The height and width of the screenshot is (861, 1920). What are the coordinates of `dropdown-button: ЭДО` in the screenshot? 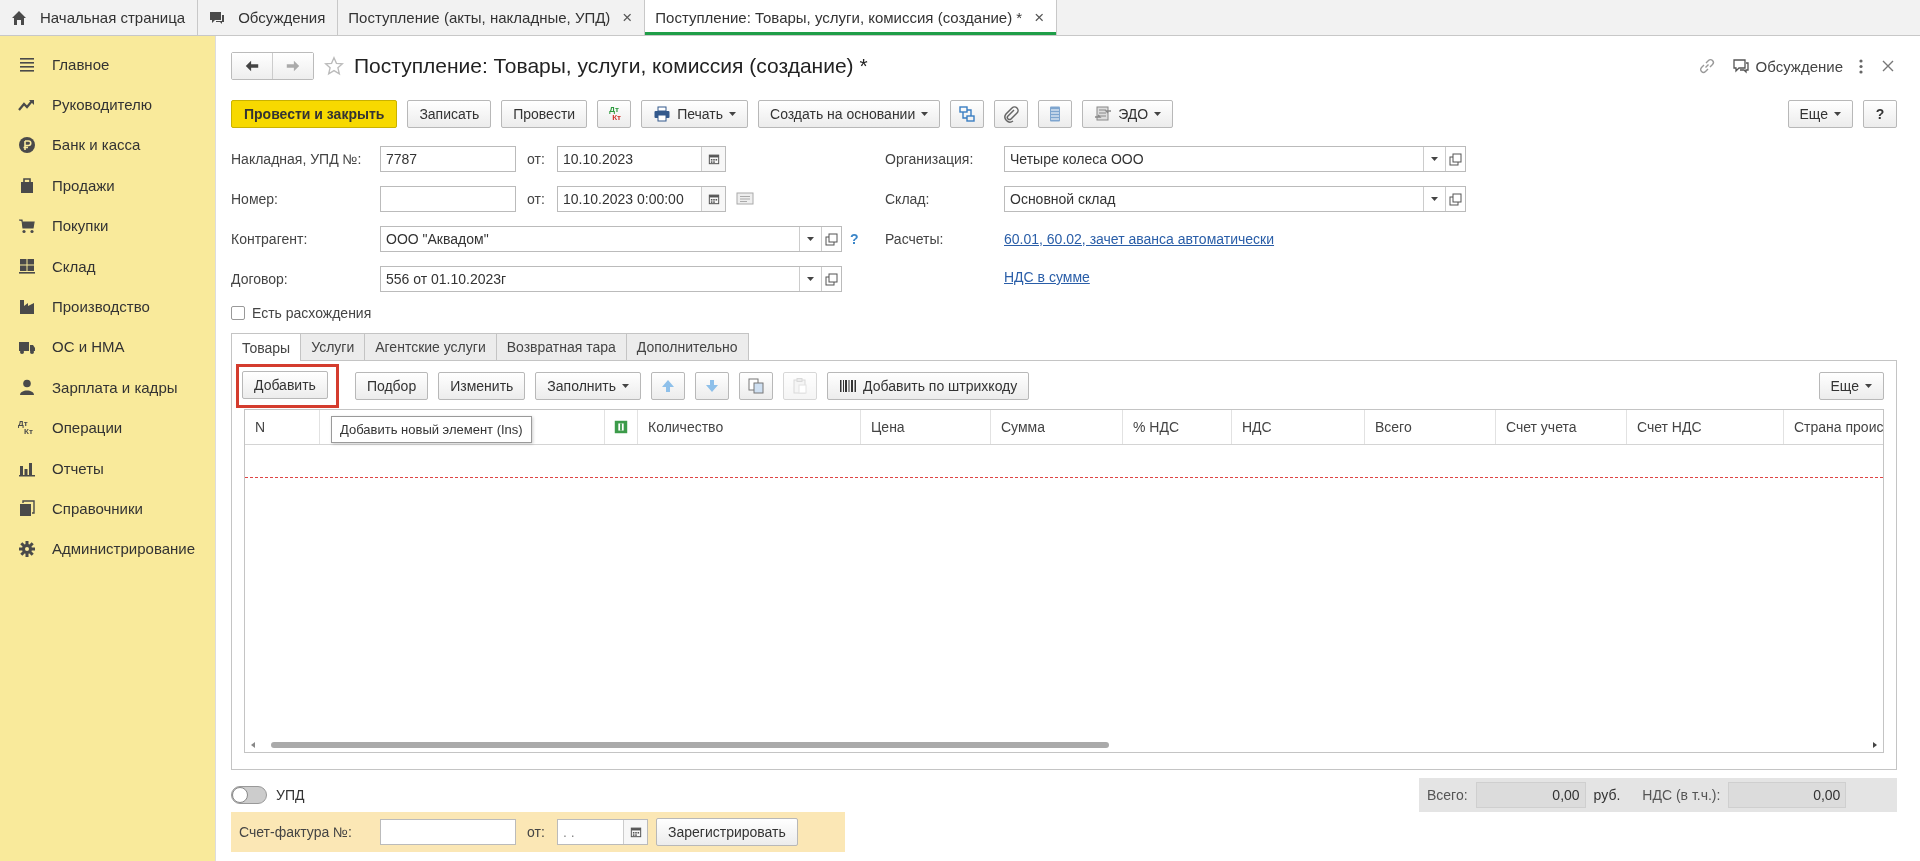 It's located at (1128, 114).